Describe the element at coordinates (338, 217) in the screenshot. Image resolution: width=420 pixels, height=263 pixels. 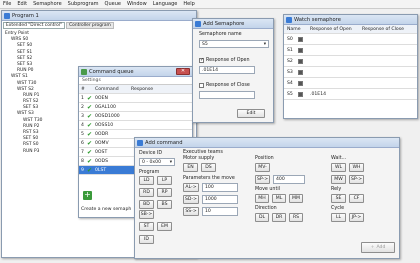
I see `ll-button: LL` at that location.